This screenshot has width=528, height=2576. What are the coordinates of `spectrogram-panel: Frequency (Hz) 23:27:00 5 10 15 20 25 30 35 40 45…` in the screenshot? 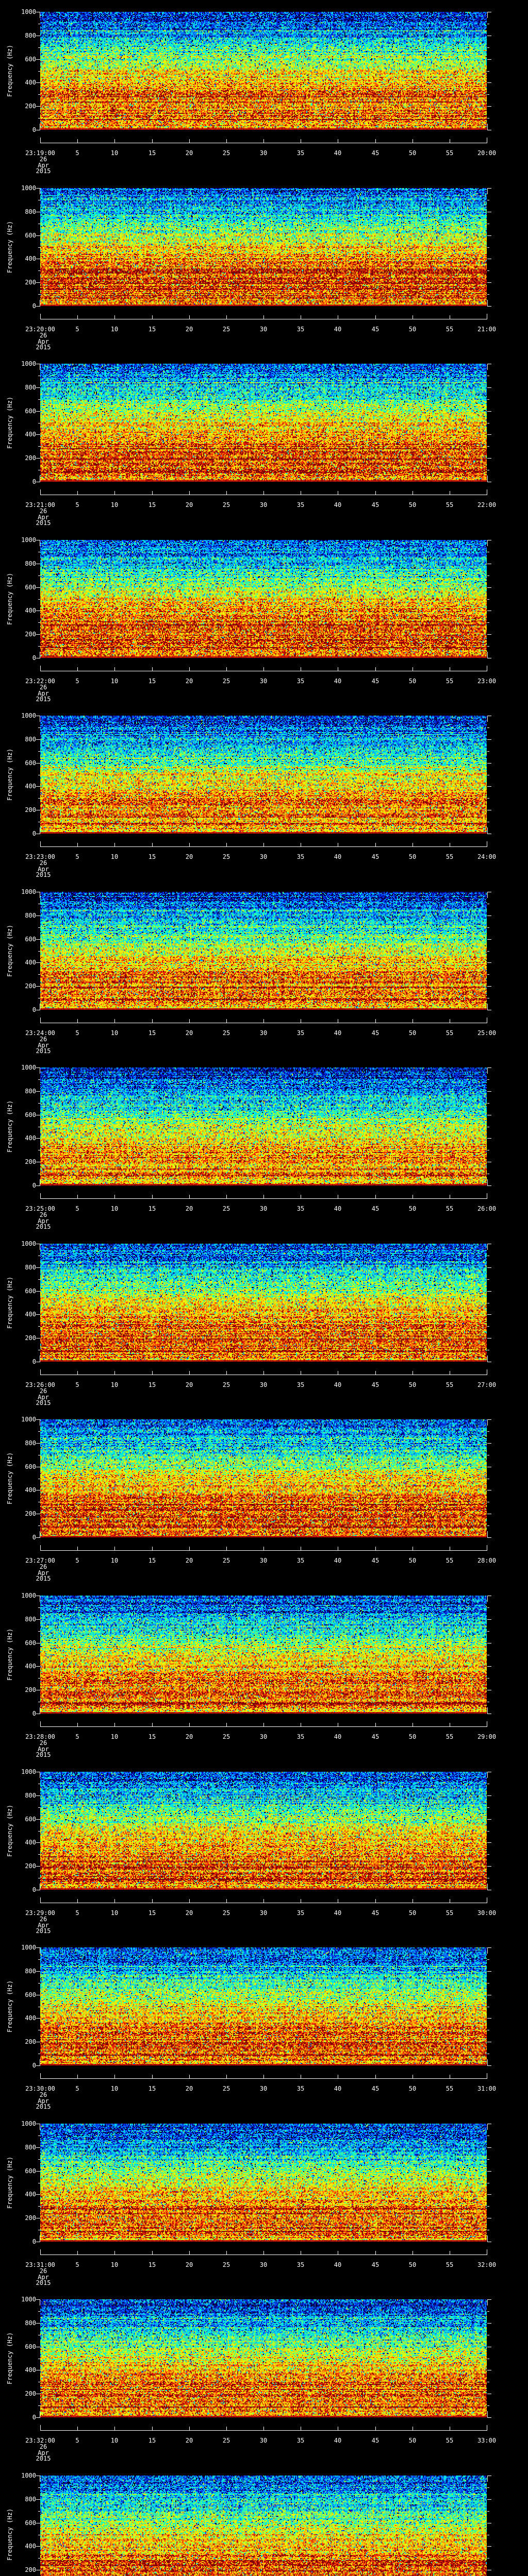 It's located at (264, 1496).